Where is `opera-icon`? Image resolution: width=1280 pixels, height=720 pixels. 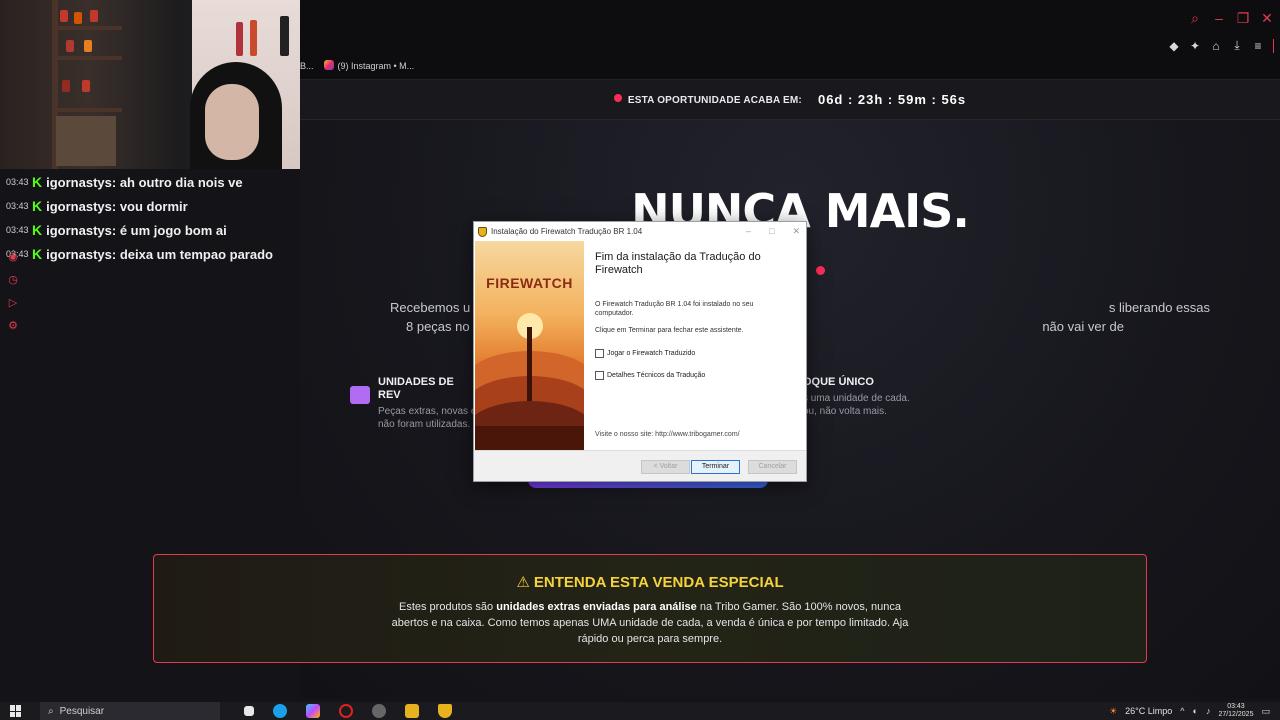 opera-icon is located at coordinates (346, 711).